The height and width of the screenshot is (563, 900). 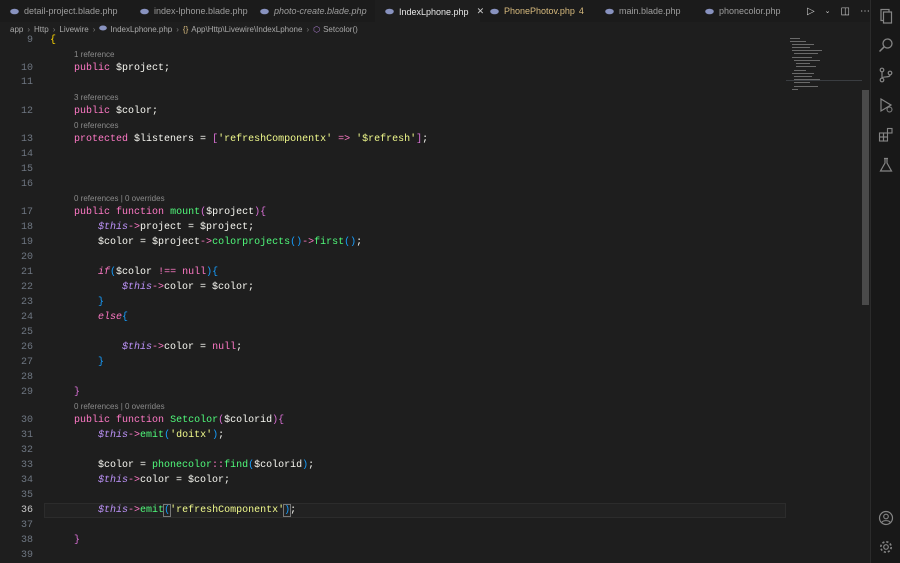 What do you see at coordinates (845, 11) in the screenshot?
I see `split-editor-icon: ◫` at bounding box center [845, 11].